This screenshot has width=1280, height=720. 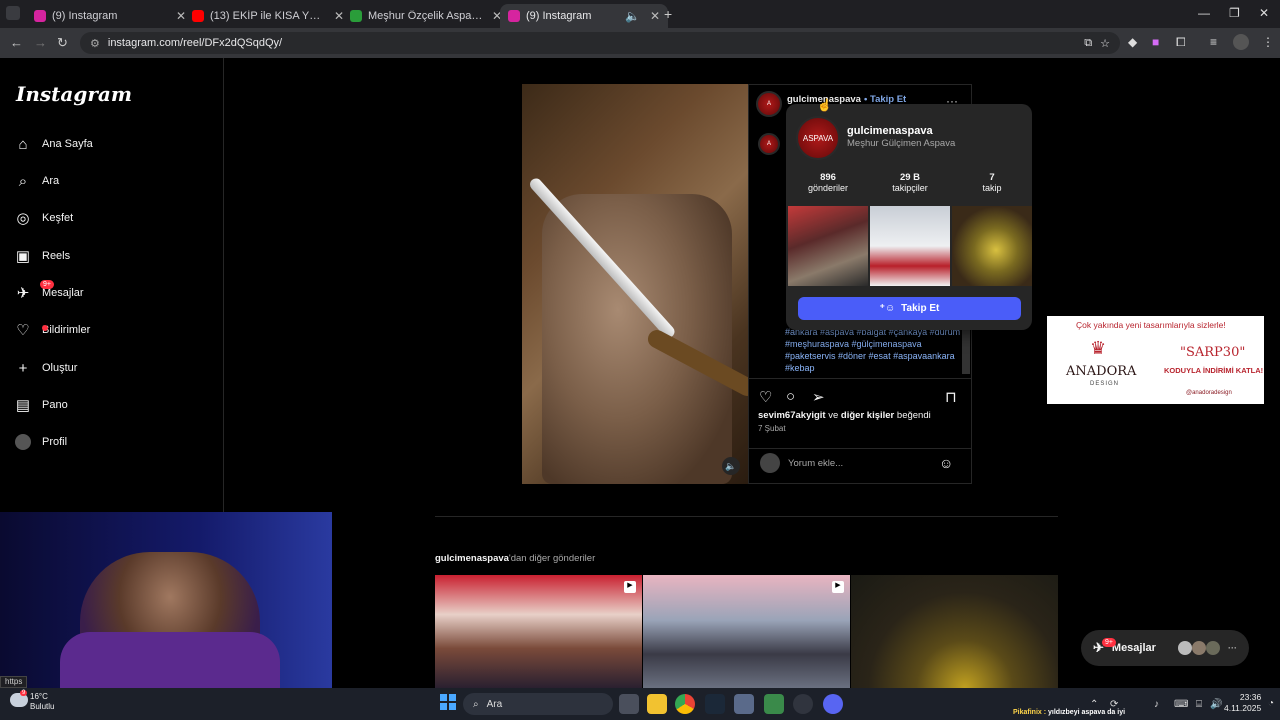 I want to click on windows-start-icon, so click(x=448, y=702).